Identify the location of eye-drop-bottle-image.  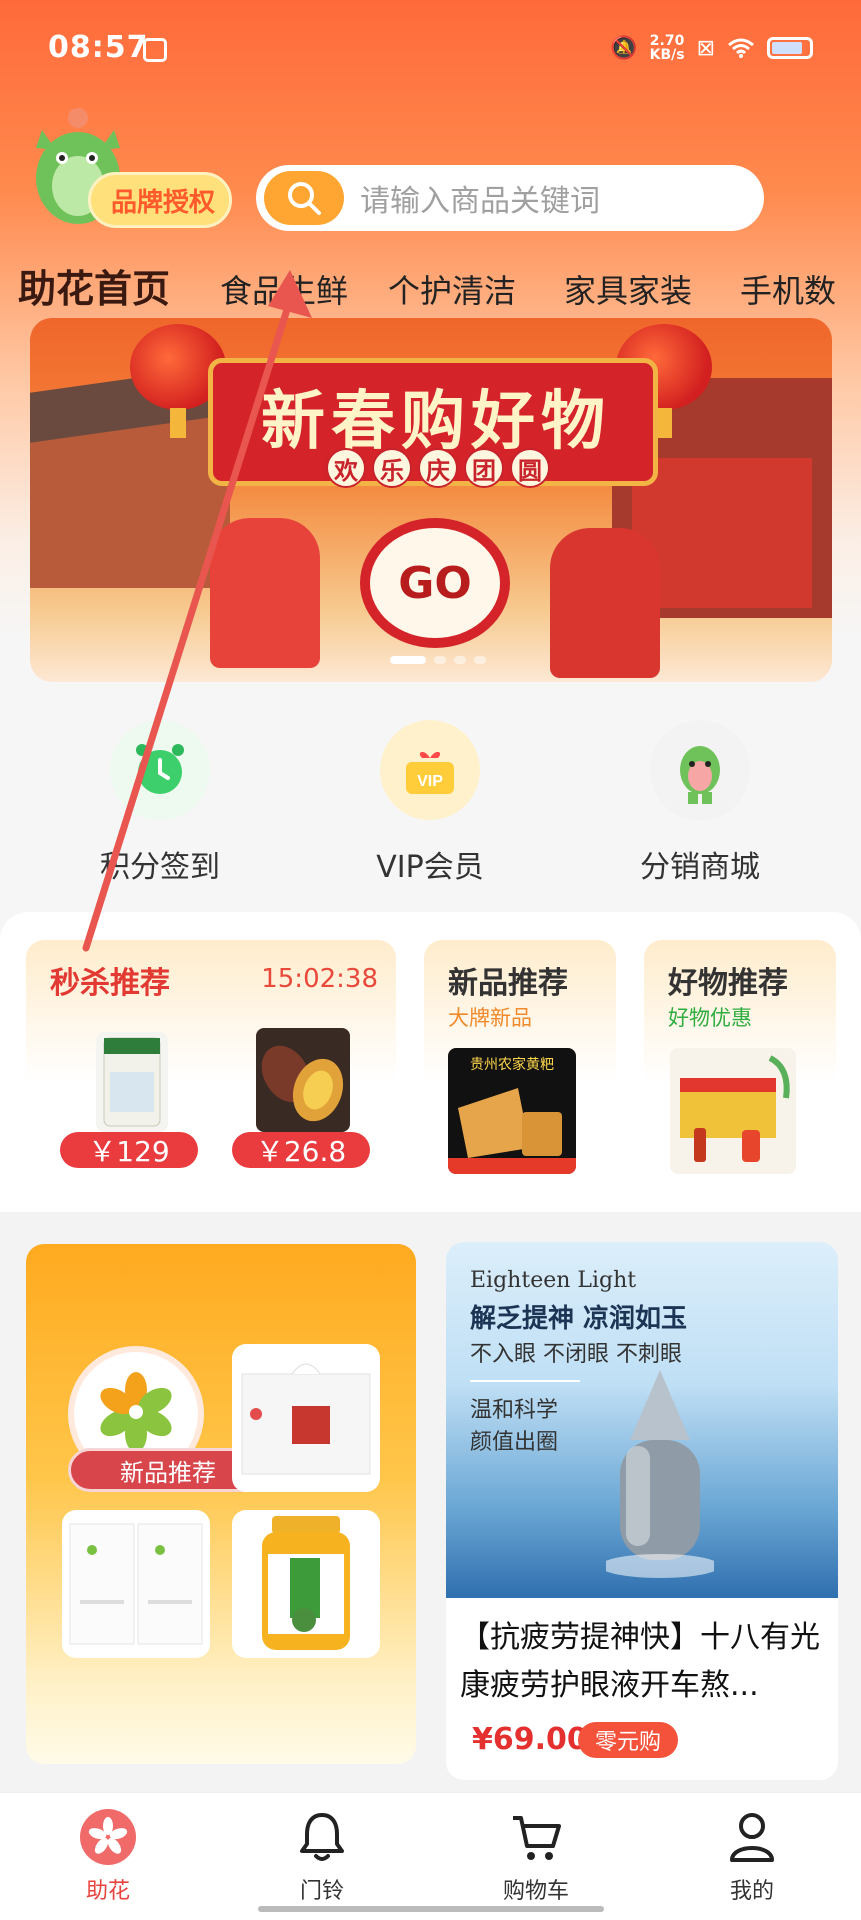
(660, 1474).